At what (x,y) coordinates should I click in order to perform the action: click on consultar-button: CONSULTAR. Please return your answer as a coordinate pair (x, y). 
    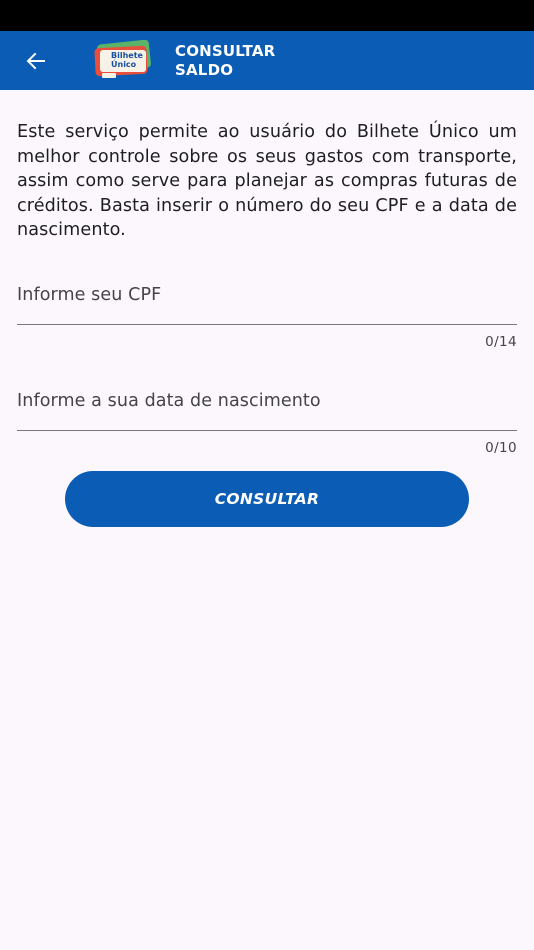
    Looking at the image, I should click on (267, 499).